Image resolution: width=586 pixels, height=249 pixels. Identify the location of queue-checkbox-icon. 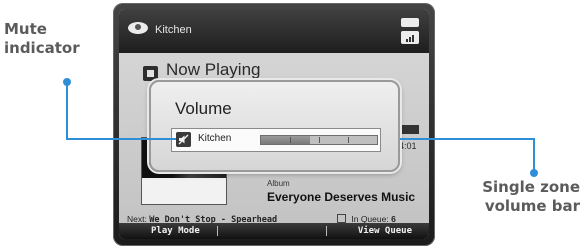
(341, 218).